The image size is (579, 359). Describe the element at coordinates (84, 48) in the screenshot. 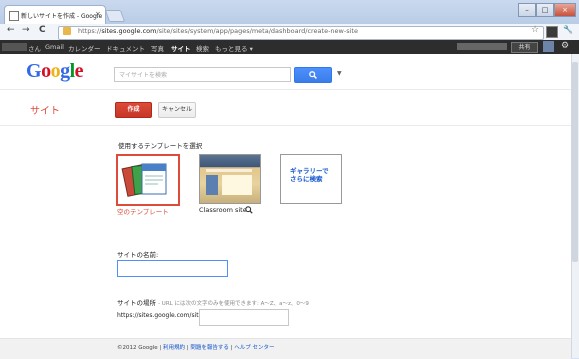

I see `gbar-item-calendar: カレンダー` at that location.